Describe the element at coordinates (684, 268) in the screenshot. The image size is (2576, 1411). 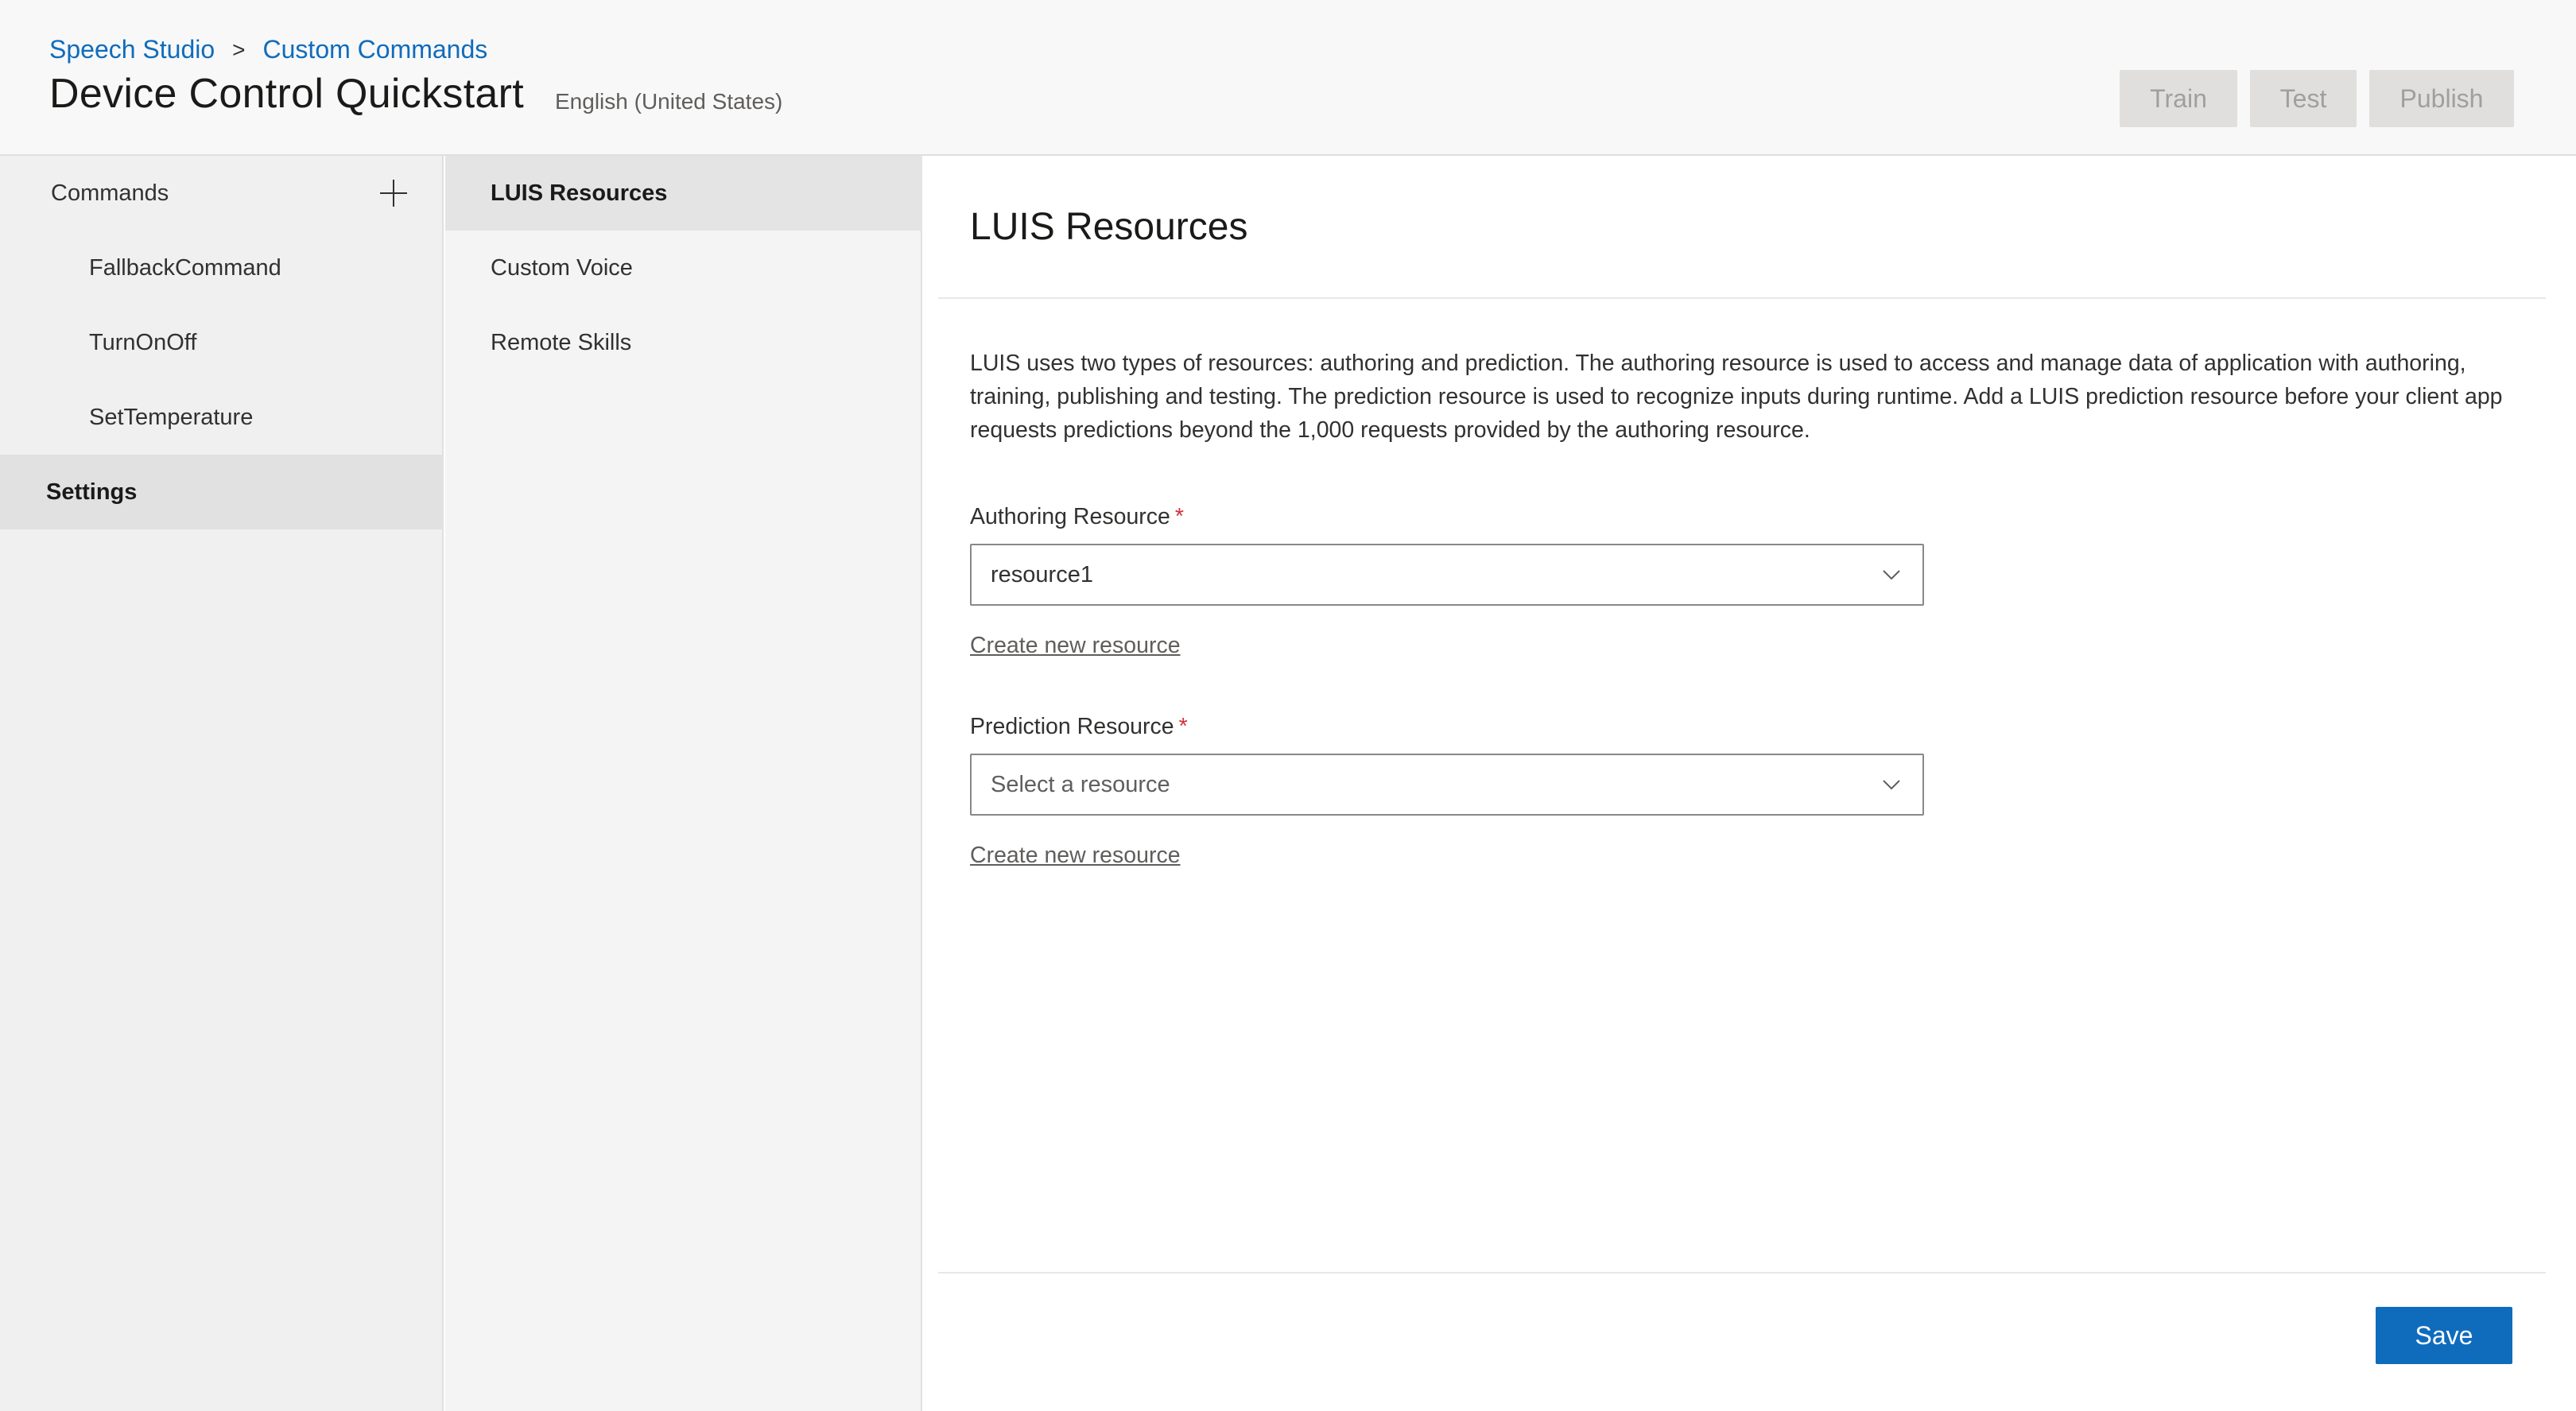
I see `settings-nav-custom-voice: Custom Voice` at that location.